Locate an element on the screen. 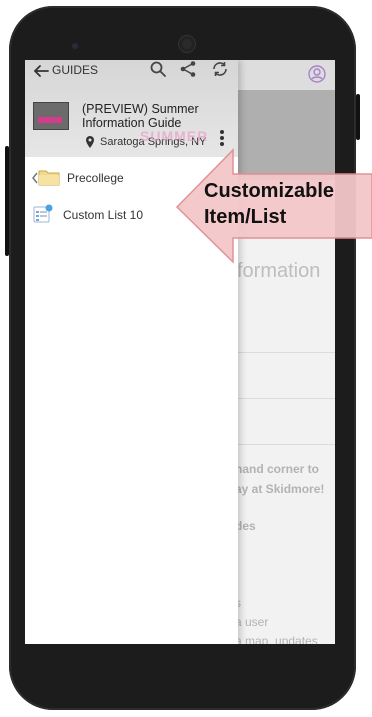 The width and height of the screenshot is (372, 717). side-button-right is located at coordinates (358, 117).